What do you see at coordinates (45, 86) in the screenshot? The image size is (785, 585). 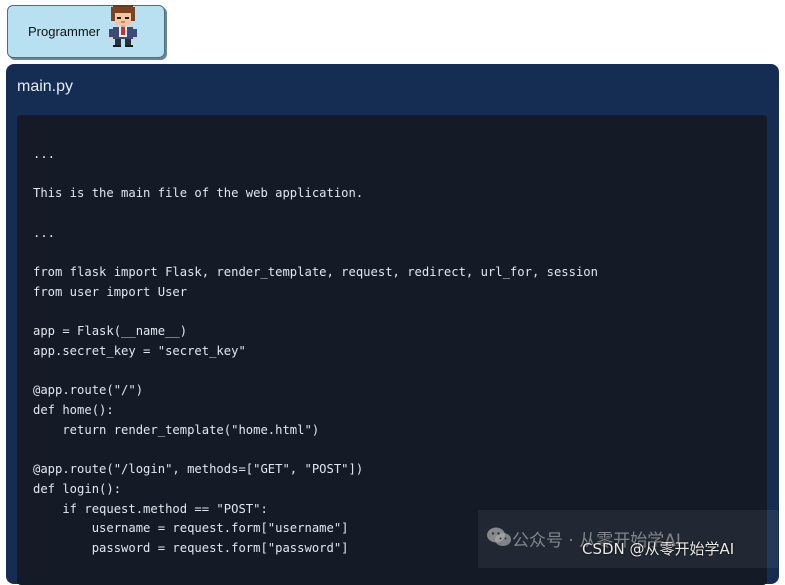 I see `file-name-title: main.py` at bounding box center [45, 86].